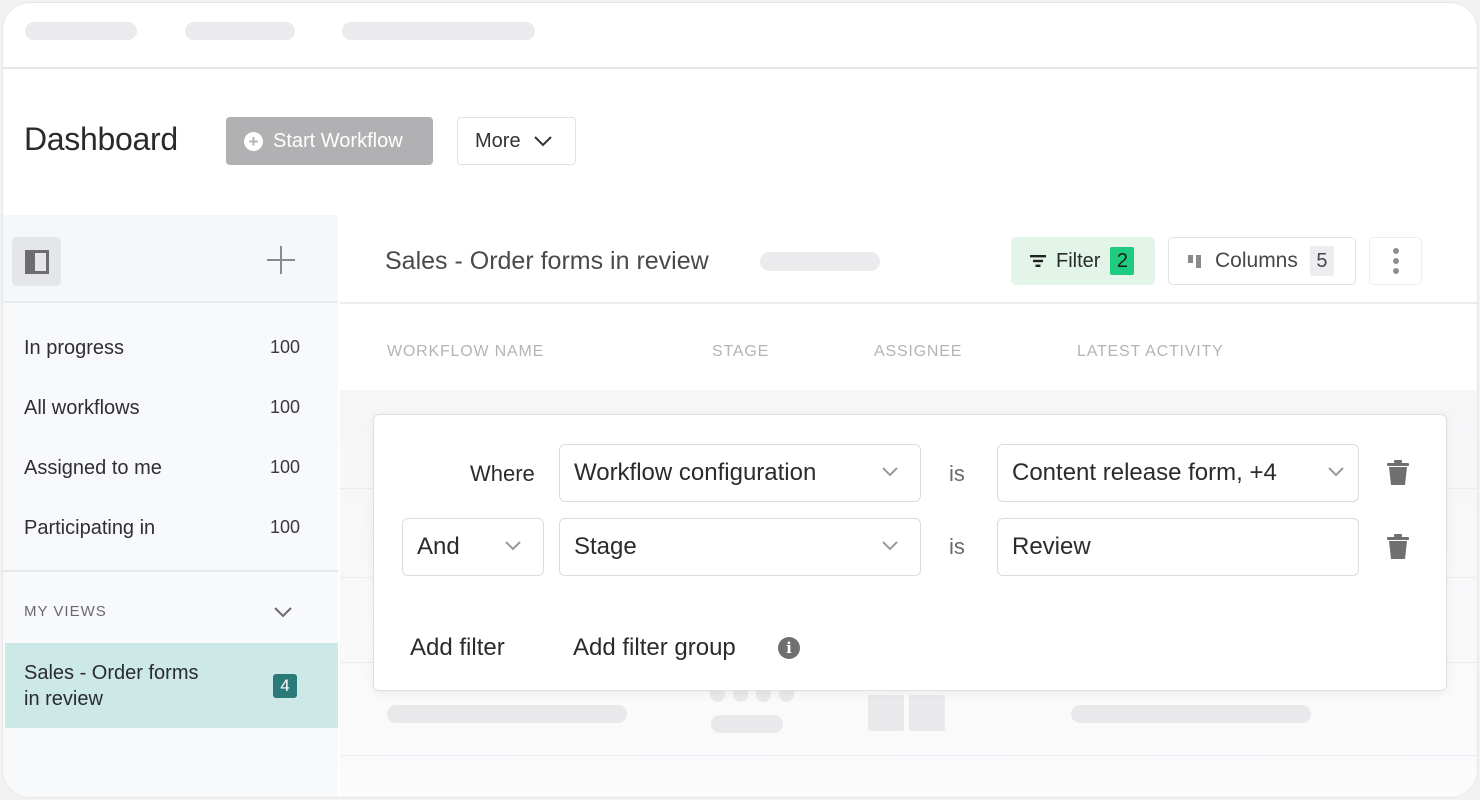 This screenshot has width=1480, height=800. What do you see at coordinates (162, 528) in the screenshot?
I see `sidebar-item-participating-in: Participating in 100` at bounding box center [162, 528].